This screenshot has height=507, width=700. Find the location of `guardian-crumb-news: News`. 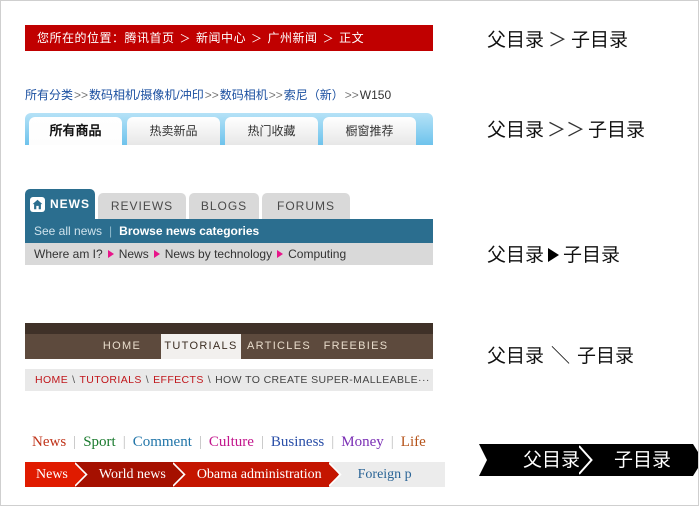

guardian-crumb-news: News is located at coordinates (57, 474).